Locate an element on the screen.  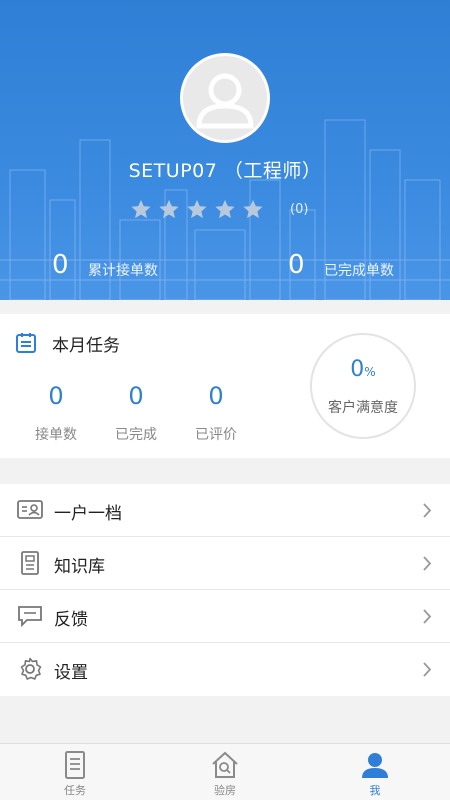
menu-label: 反馈 is located at coordinates (71, 620).